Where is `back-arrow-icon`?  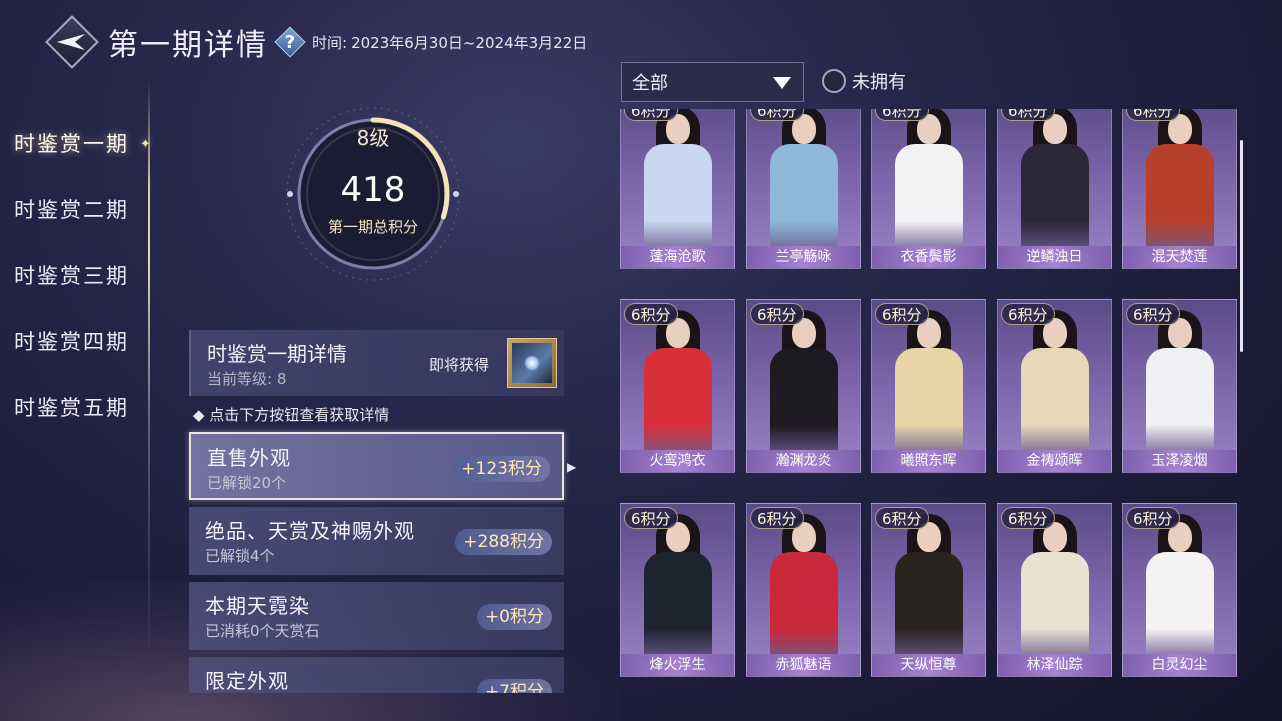
back-arrow-icon is located at coordinates (71, 42).